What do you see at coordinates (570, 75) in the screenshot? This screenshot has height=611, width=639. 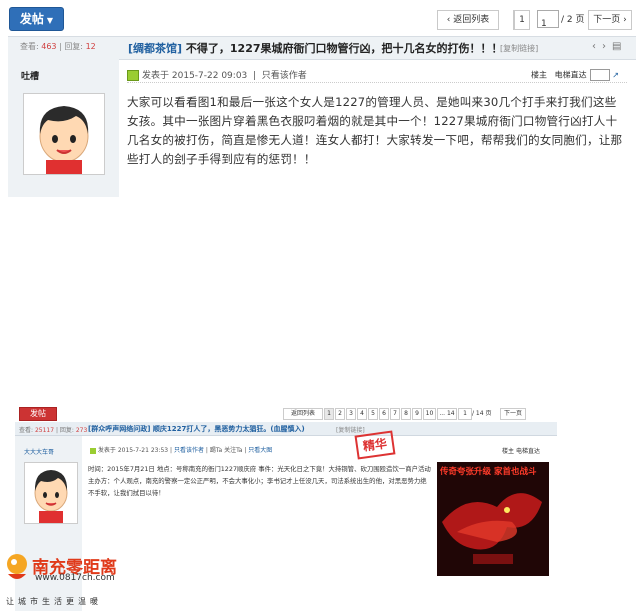 I see `jump-label: 电梯直达` at bounding box center [570, 75].